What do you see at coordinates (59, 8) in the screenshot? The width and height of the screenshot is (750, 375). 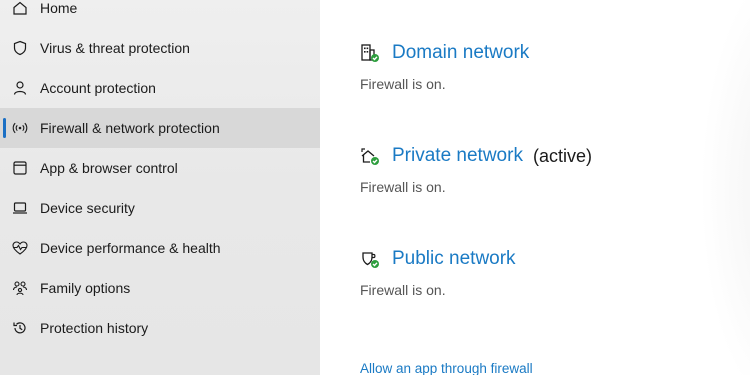 I see `sidebar-item-label: Home` at bounding box center [59, 8].